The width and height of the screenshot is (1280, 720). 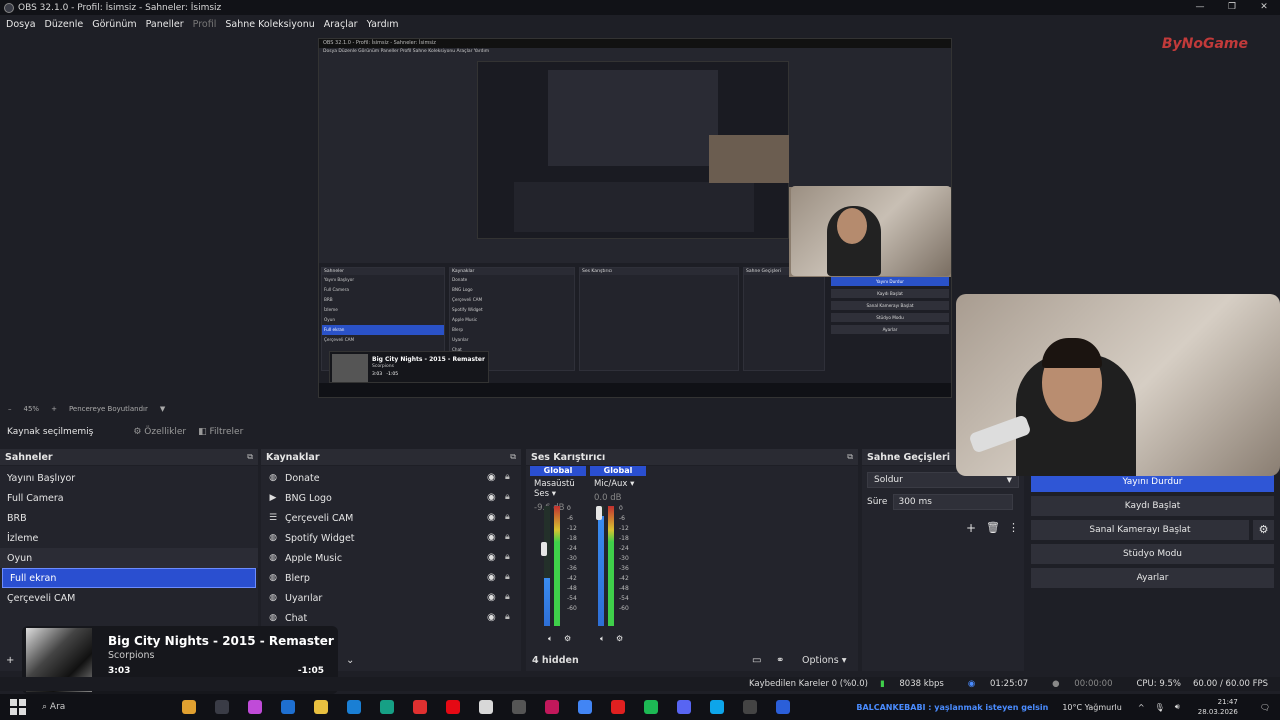 I want to click on menu-file: Dosya, so click(x=21, y=24).